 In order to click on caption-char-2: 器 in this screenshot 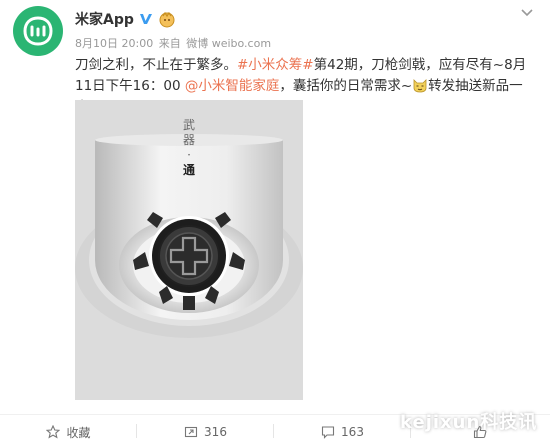, I will do `click(188, 140)`.